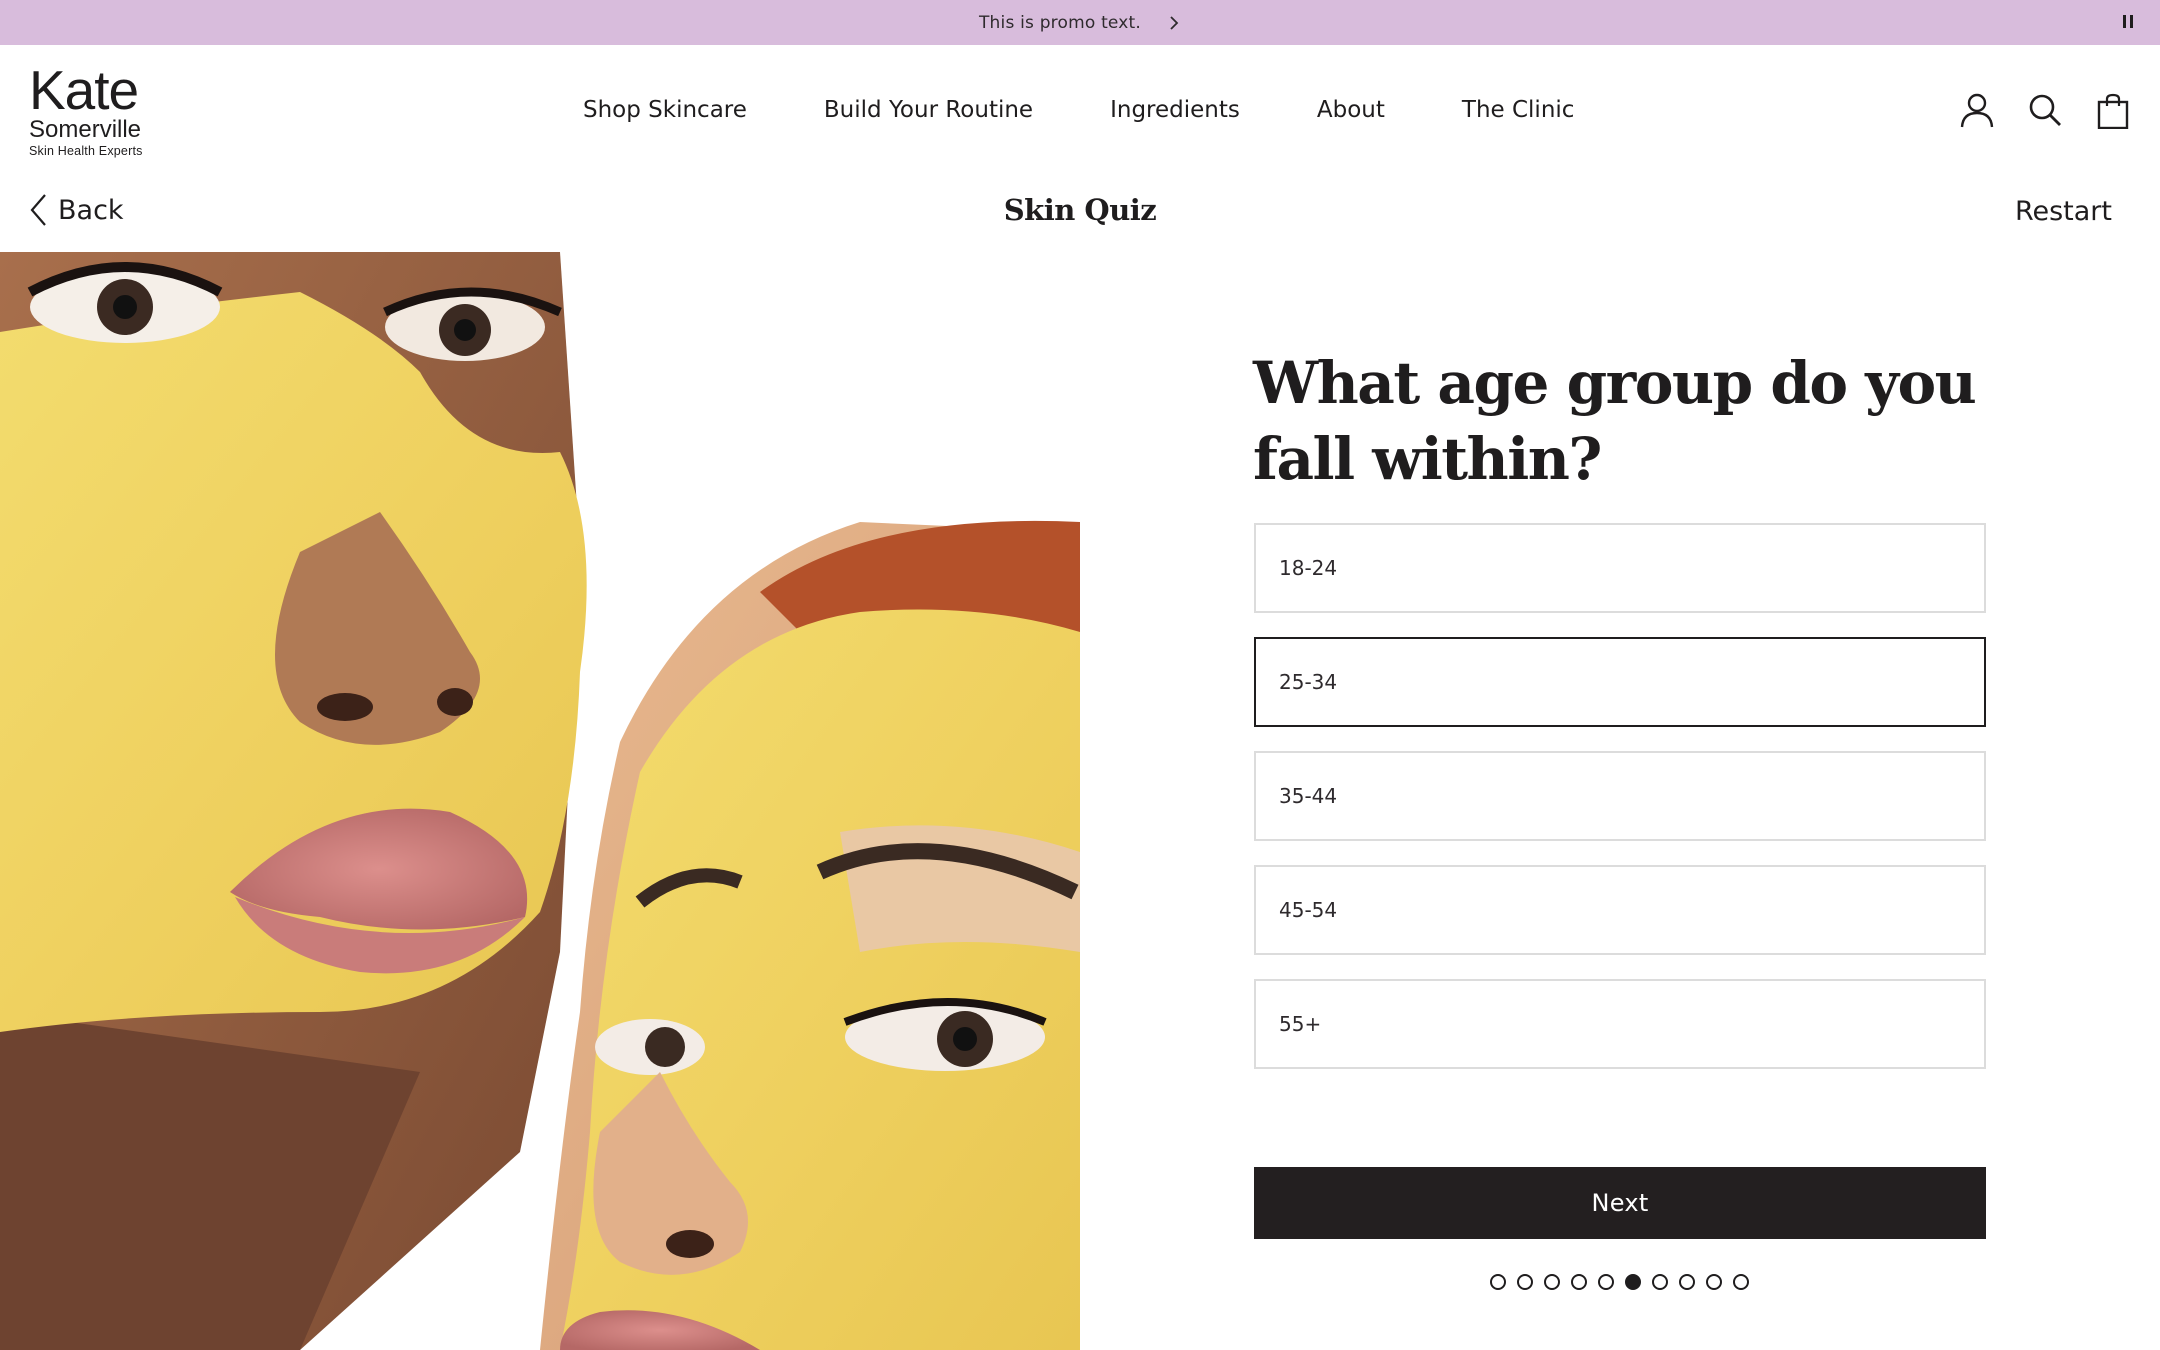 Image resolution: width=2160 pixels, height=1350 pixels. I want to click on promo-bar: This is promo text., so click(1080, 22).